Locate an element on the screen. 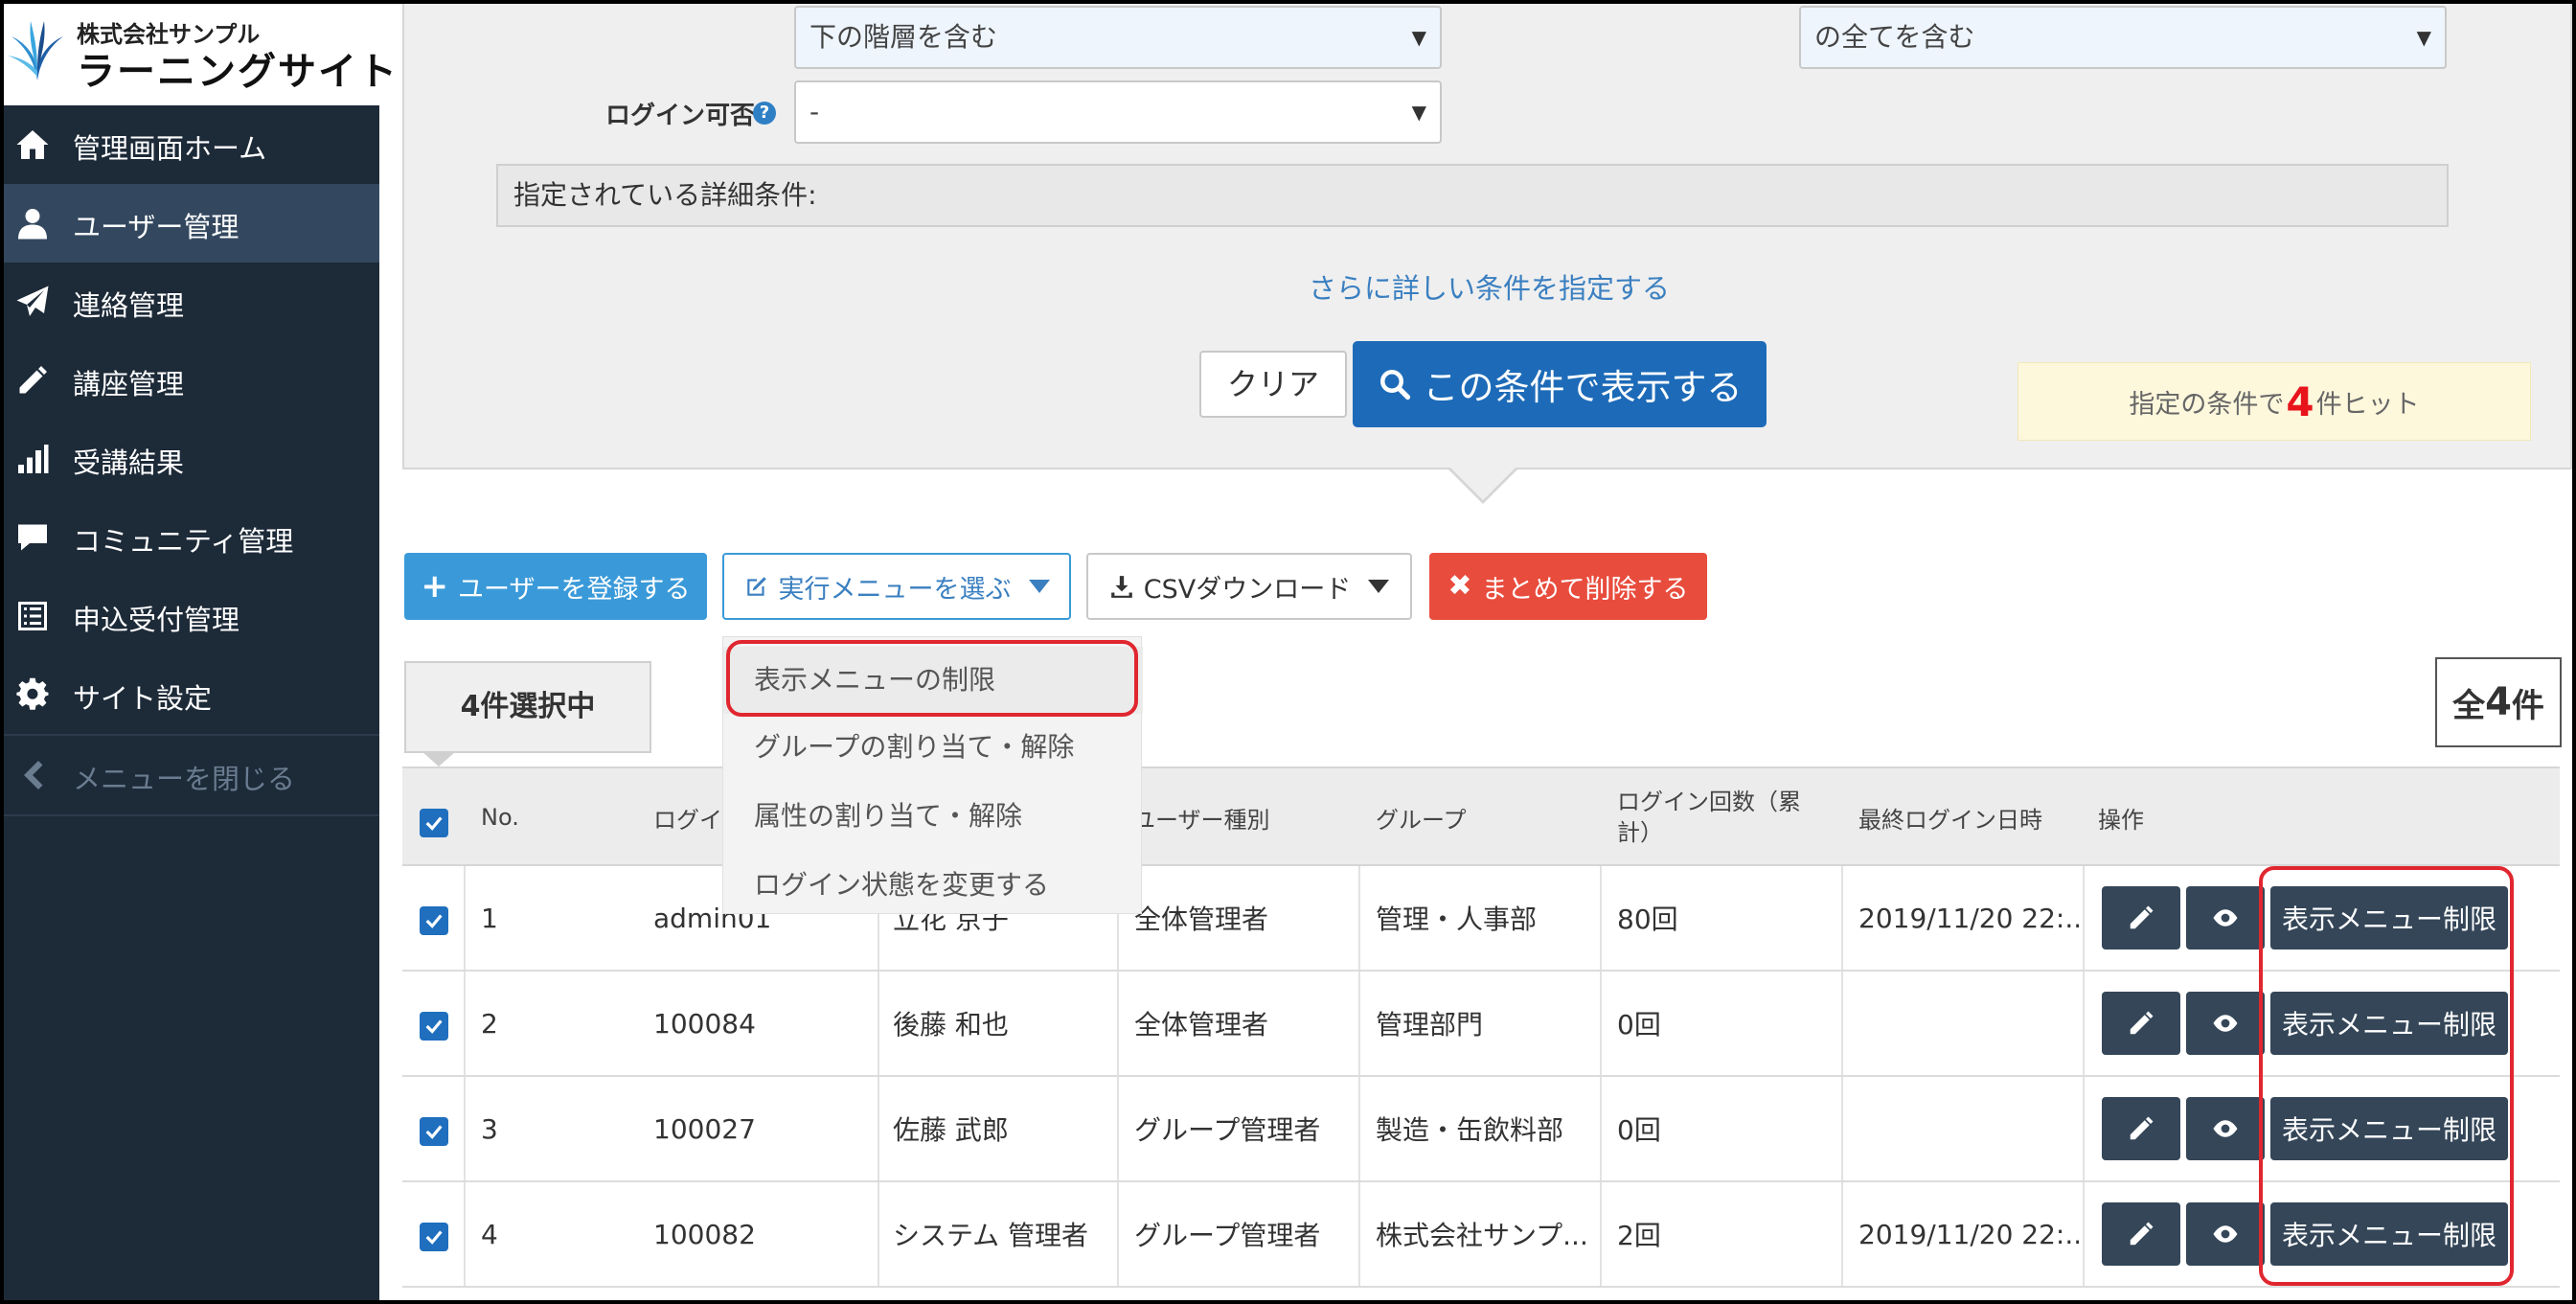  bulk-delete-button: ✖ まとめて削除する is located at coordinates (1568, 586).